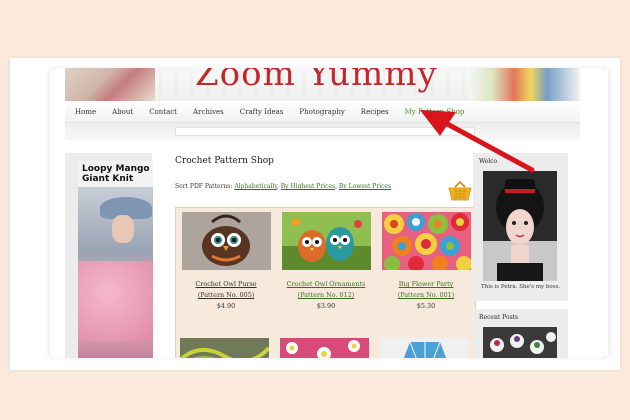  Describe the element at coordinates (110, 84) in the screenshot. I see `banner-photo-left` at that location.